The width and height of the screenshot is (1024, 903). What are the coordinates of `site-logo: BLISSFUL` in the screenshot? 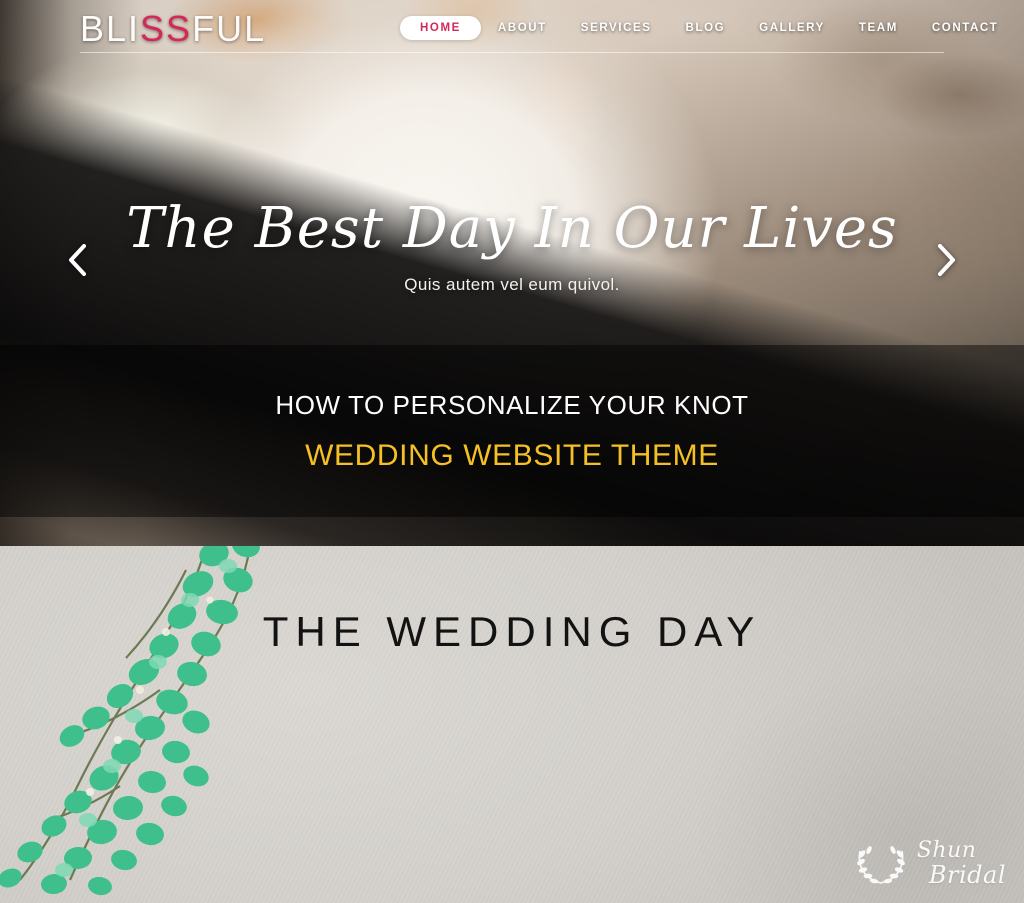 It's located at (173, 29).